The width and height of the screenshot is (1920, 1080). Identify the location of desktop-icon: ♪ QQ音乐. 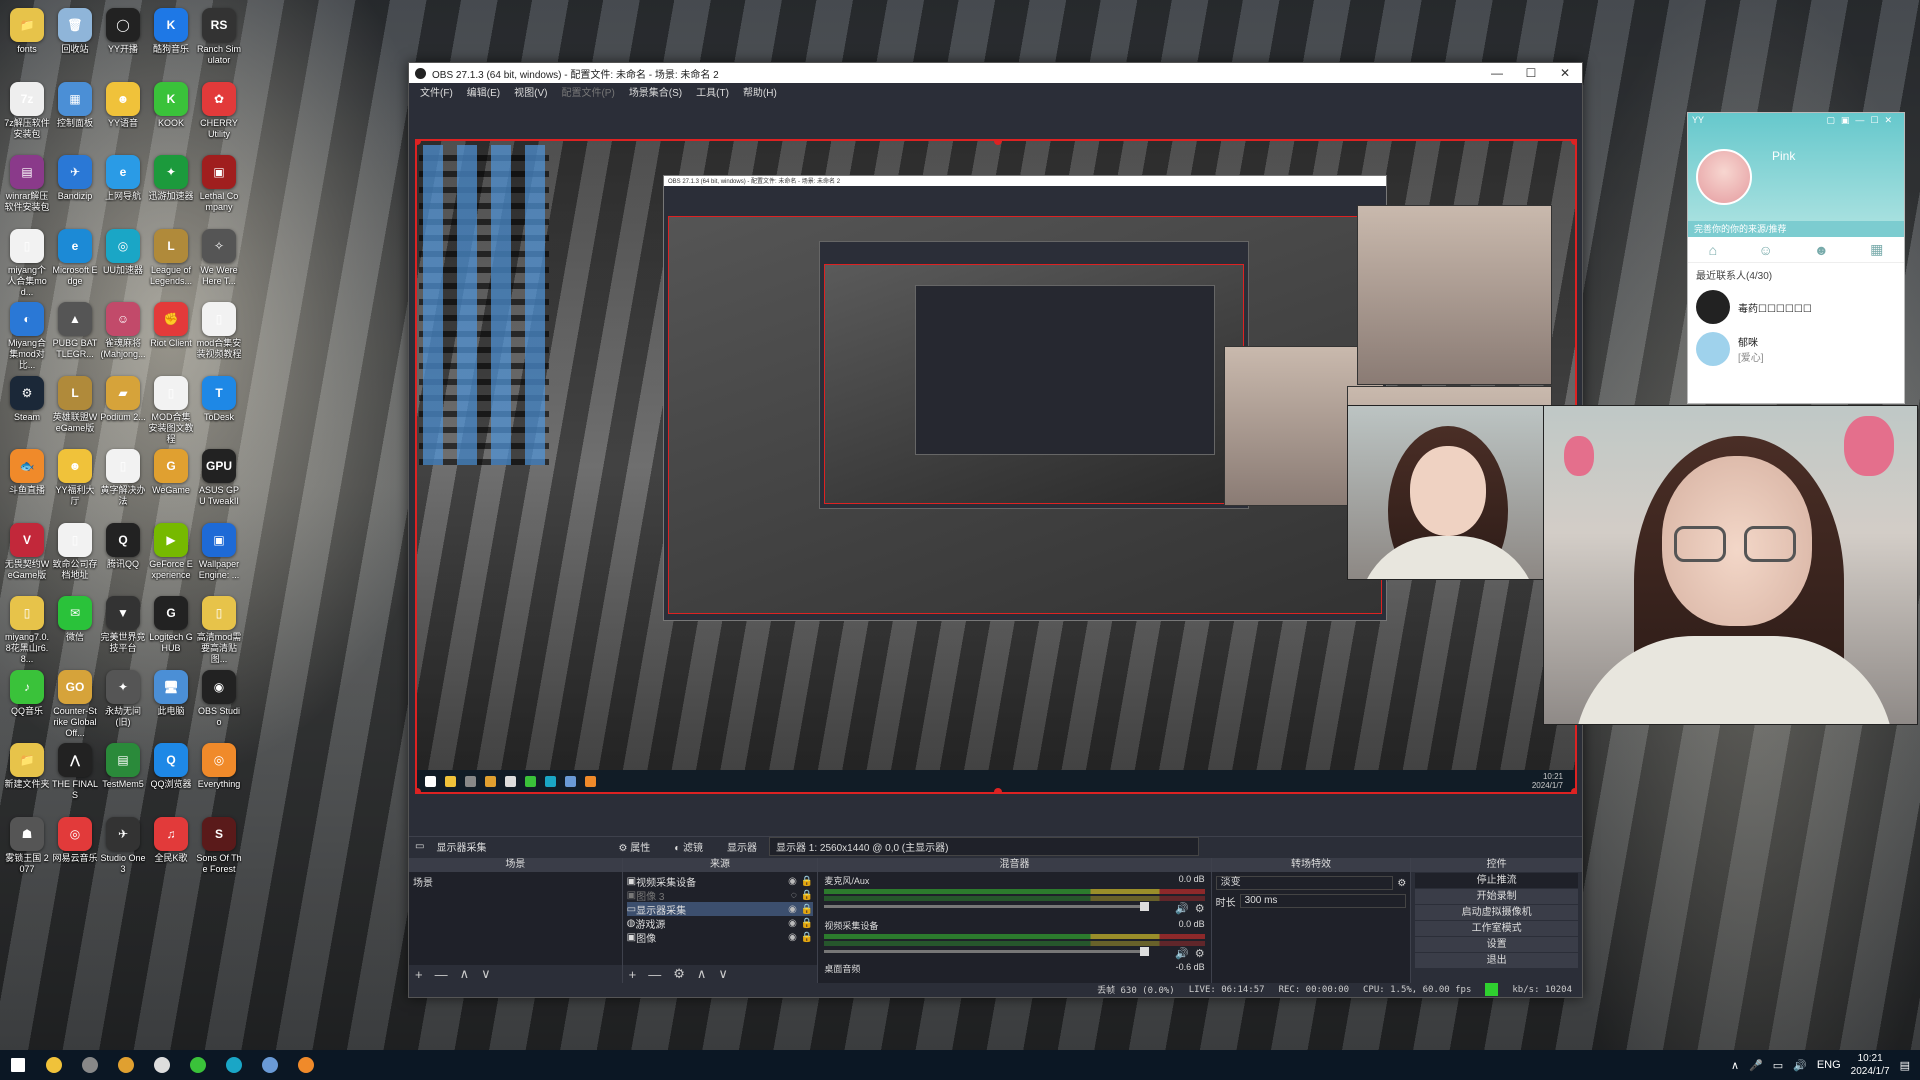
(27, 702).